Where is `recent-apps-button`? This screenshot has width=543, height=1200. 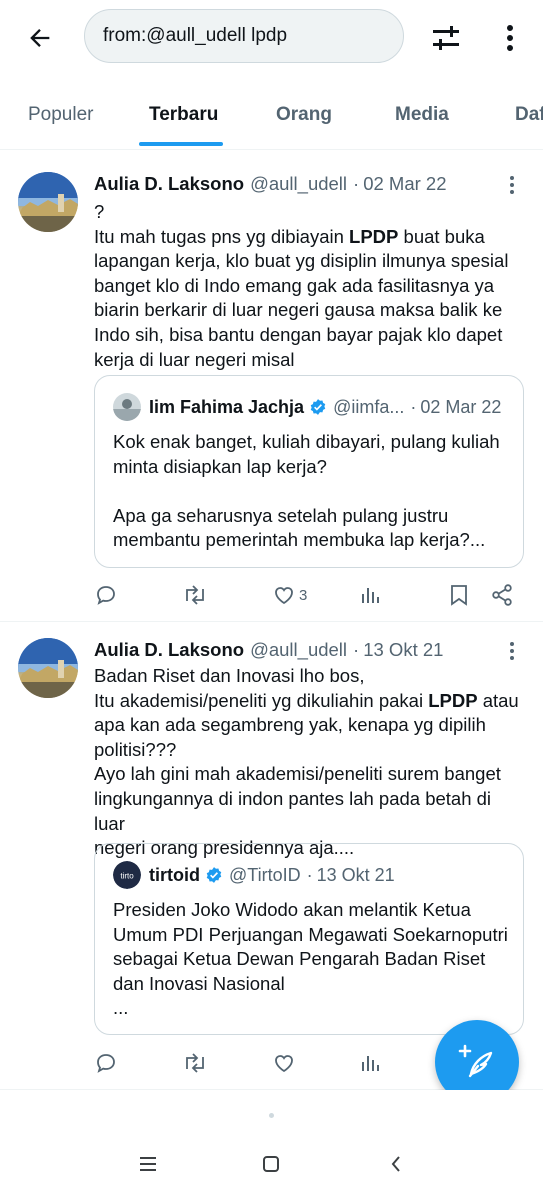 recent-apps-button is located at coordinates (148, 1164).